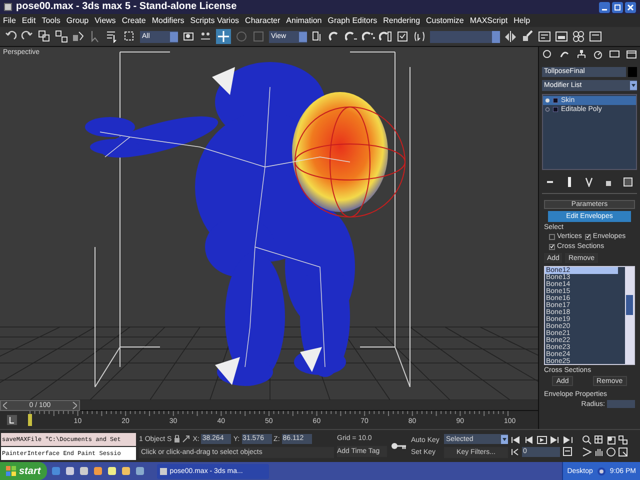 The height and width of the screenshot is (480, 640). What do you see at coordinates (445, 20) in the screenshot?
I see `menu-item: Customize` at bounding box center [445, 20].